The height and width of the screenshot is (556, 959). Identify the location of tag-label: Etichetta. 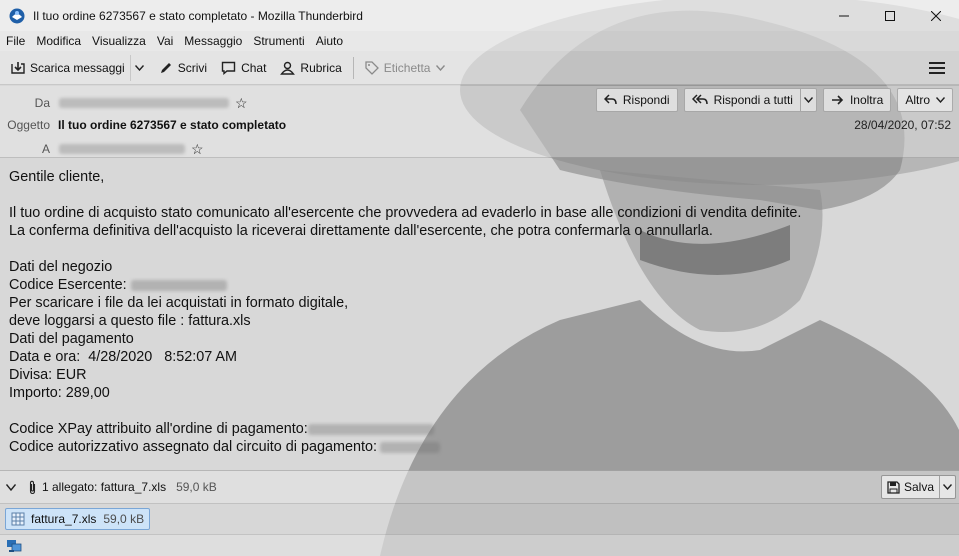
(407, 67).